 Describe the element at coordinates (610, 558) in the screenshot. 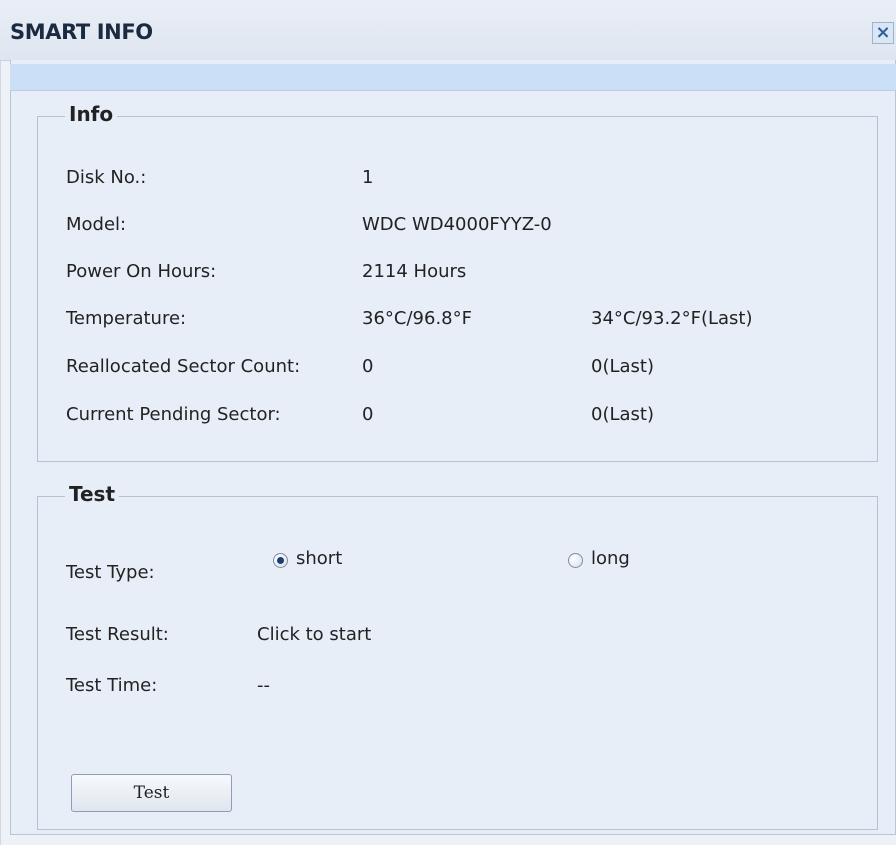

I see `long-radio-label: long` at that location.